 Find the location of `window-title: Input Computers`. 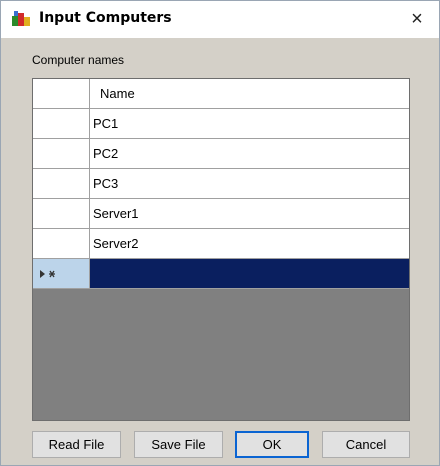

window-title: Input Computers is located at coordinates (105, 18).